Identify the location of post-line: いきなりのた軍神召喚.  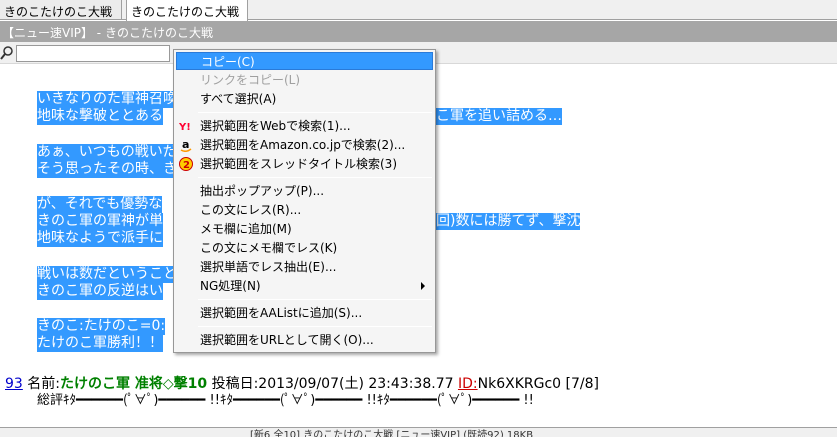
(107, 99).